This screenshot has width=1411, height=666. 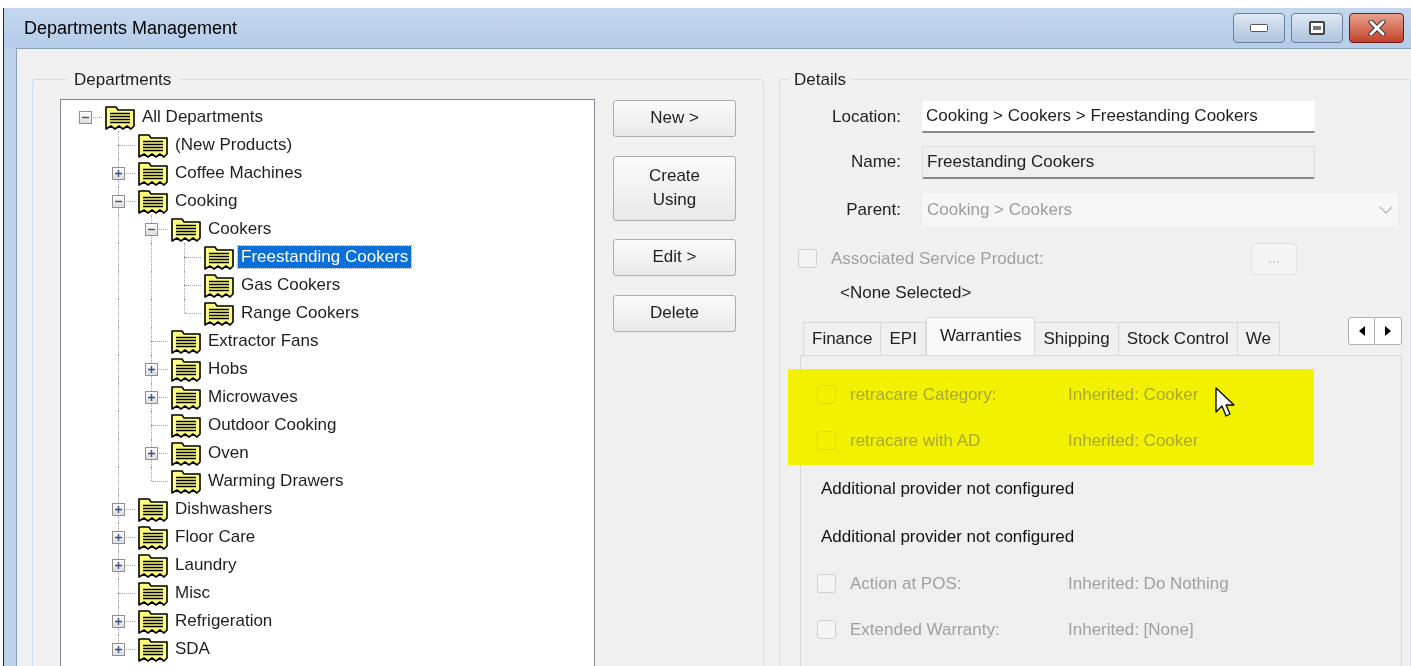 I want to click on selection-text: <None Selected>, so click(x=906, y=292).